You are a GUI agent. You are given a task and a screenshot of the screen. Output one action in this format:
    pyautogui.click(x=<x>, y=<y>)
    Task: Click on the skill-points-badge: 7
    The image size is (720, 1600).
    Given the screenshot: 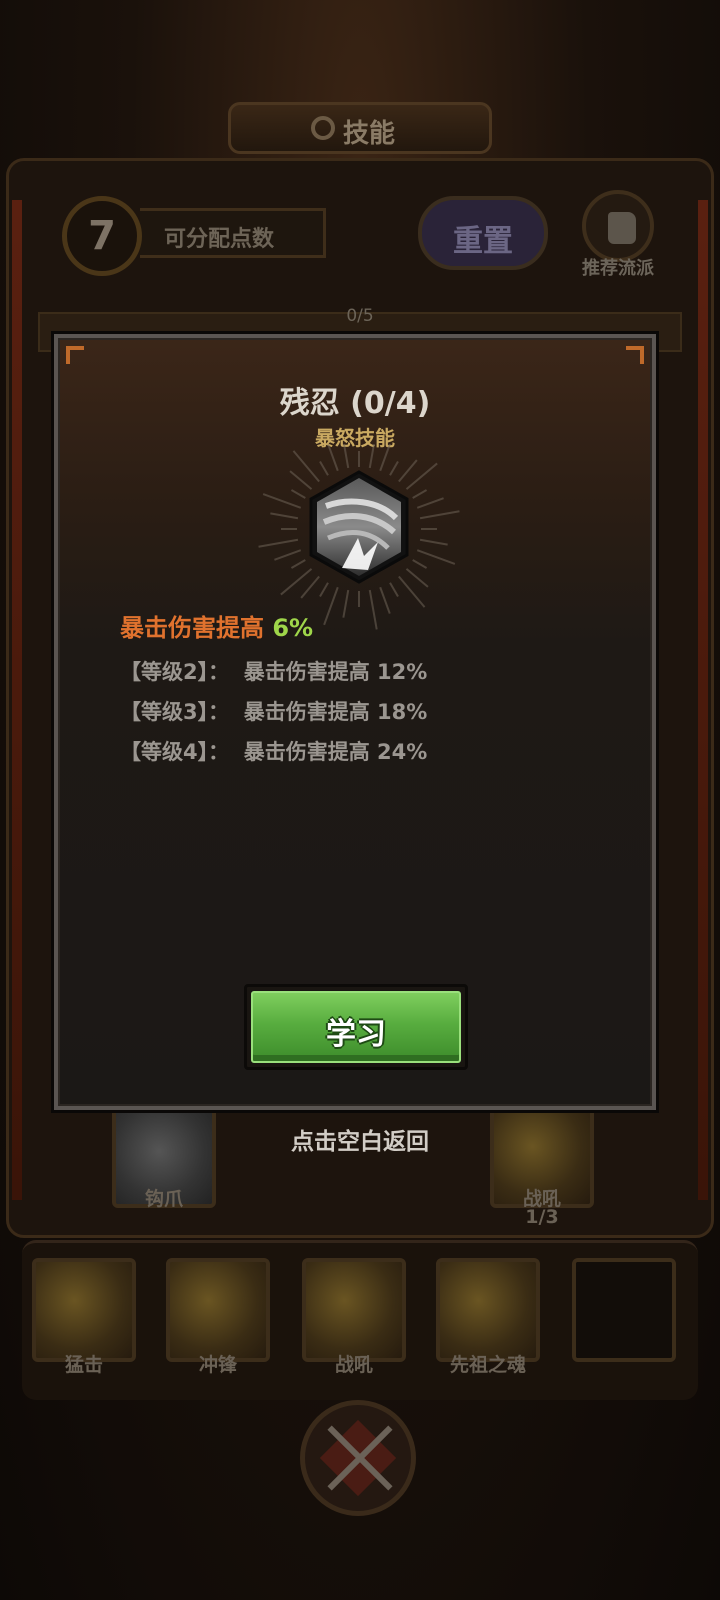 What is the action you would take?
    pyautogui.click(x=102, y=236)
    